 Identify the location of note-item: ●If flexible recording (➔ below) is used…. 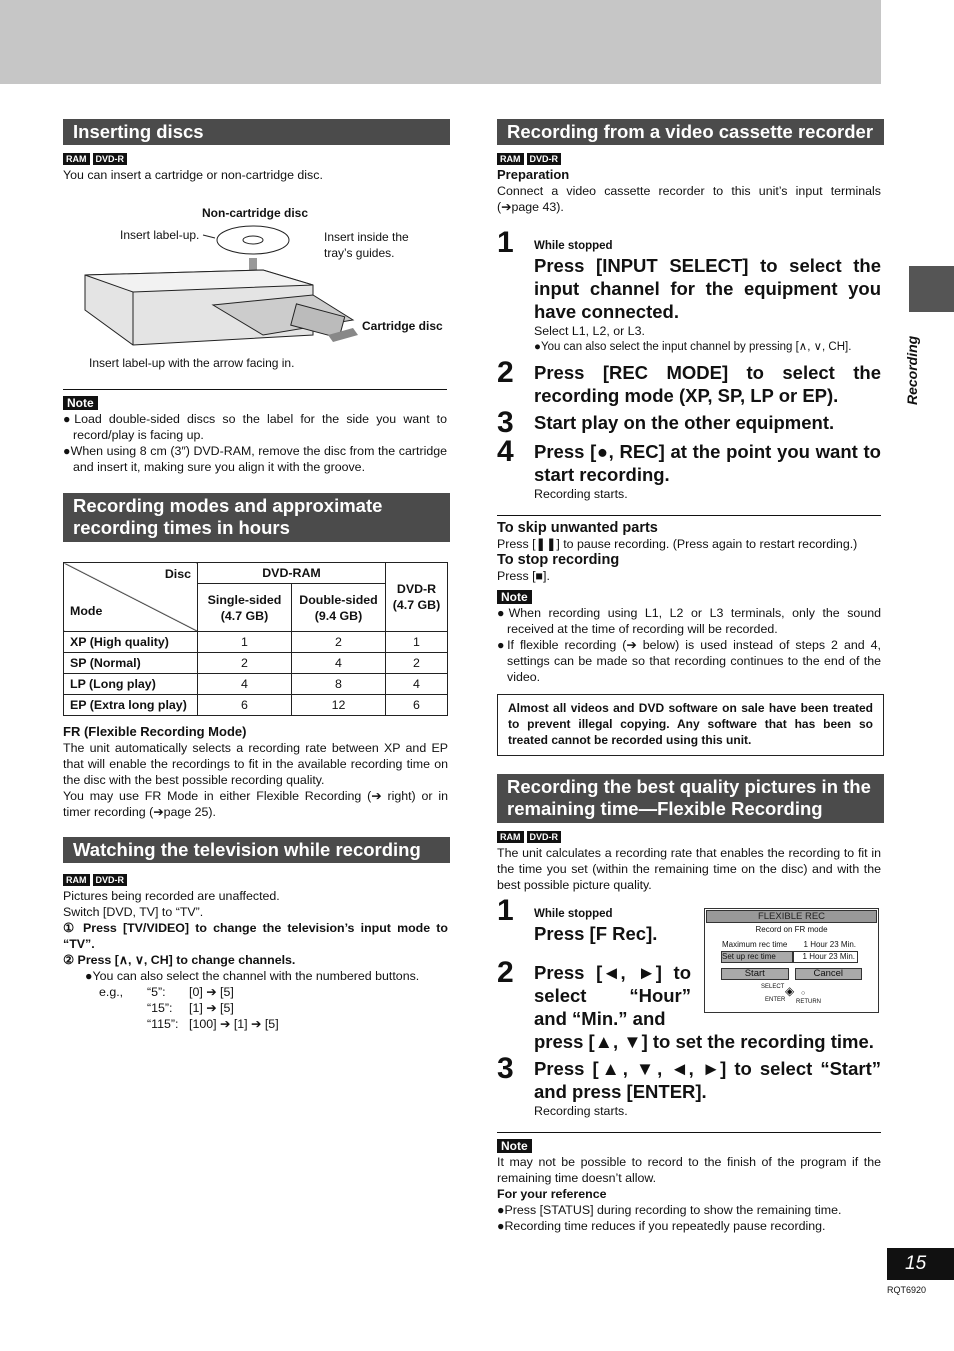
(689, 661).